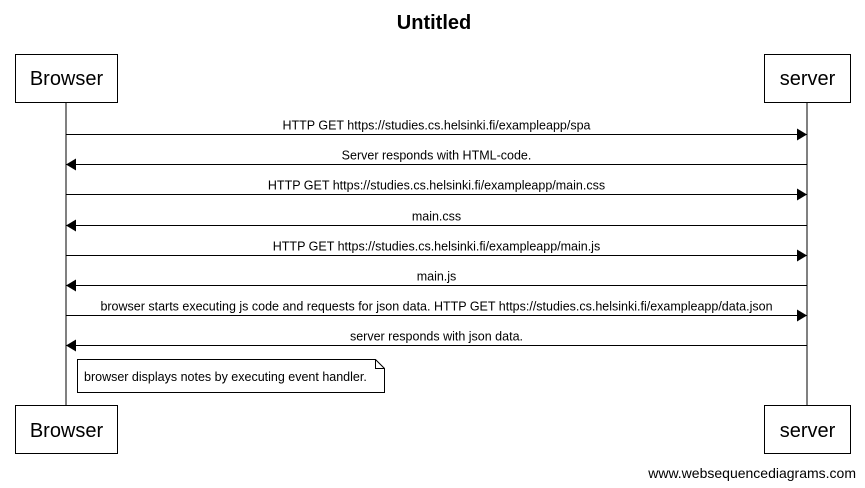  Describe the element at coordinates (437, 156) in the screenshot. I see `message-label: Server responds with HTML-code.` at that location.